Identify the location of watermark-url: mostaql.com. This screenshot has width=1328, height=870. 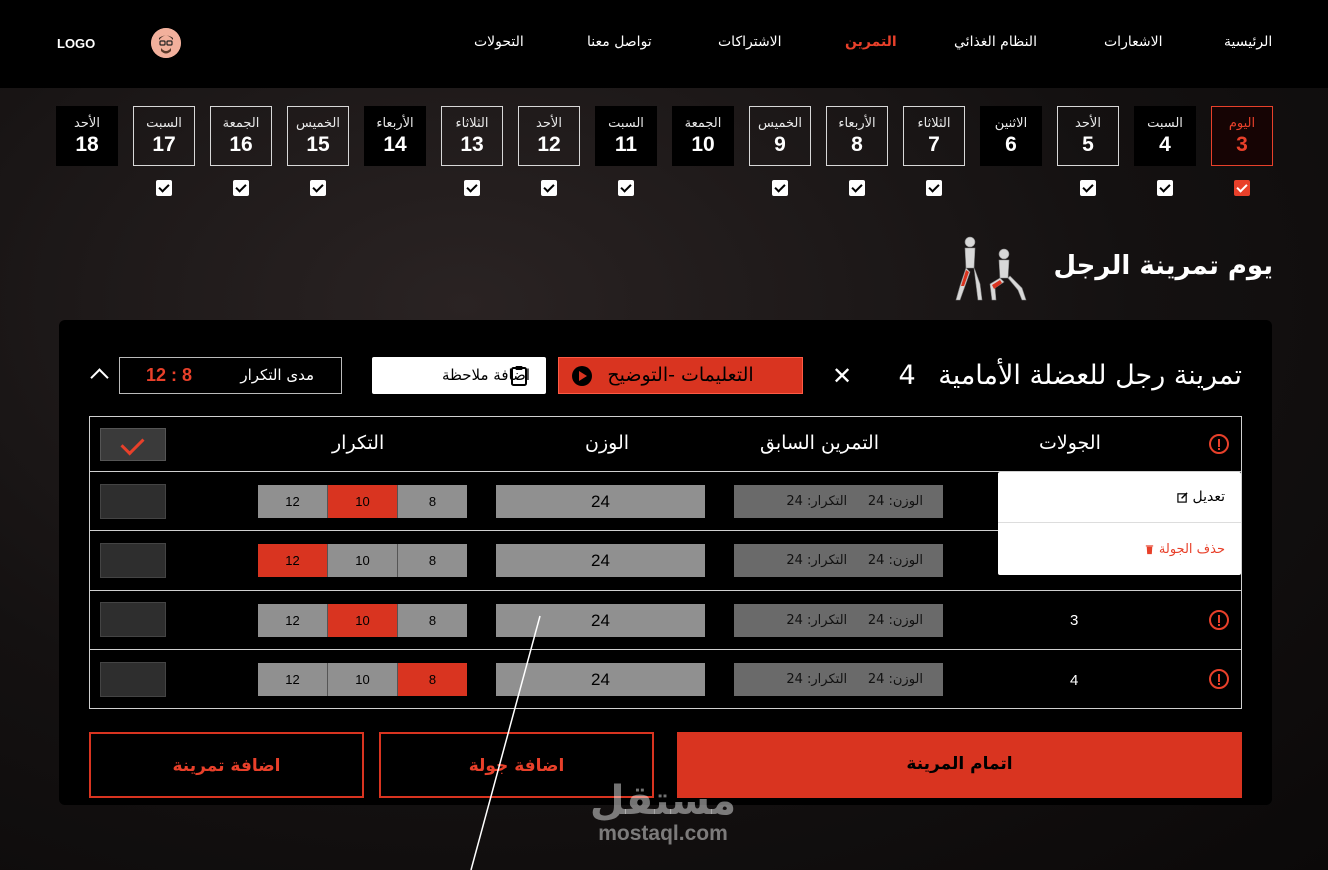
(663, 833).